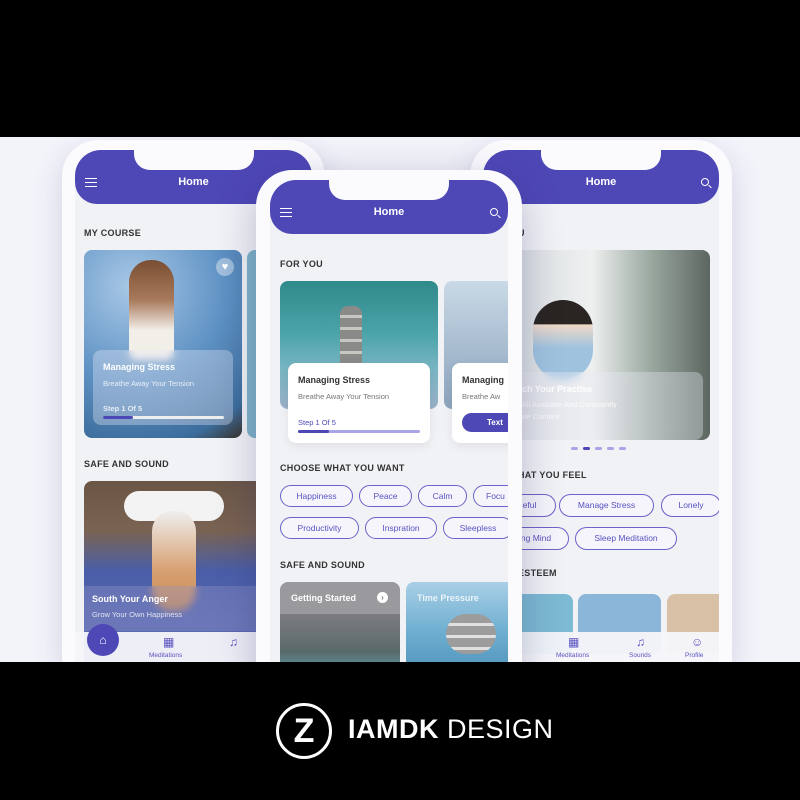 This screenshot has width=800, height=800. What do you see at coordinates (457, 622) in the screenshot?
I see `sound-card: Time Pressure` at bounding box center [457, 622].